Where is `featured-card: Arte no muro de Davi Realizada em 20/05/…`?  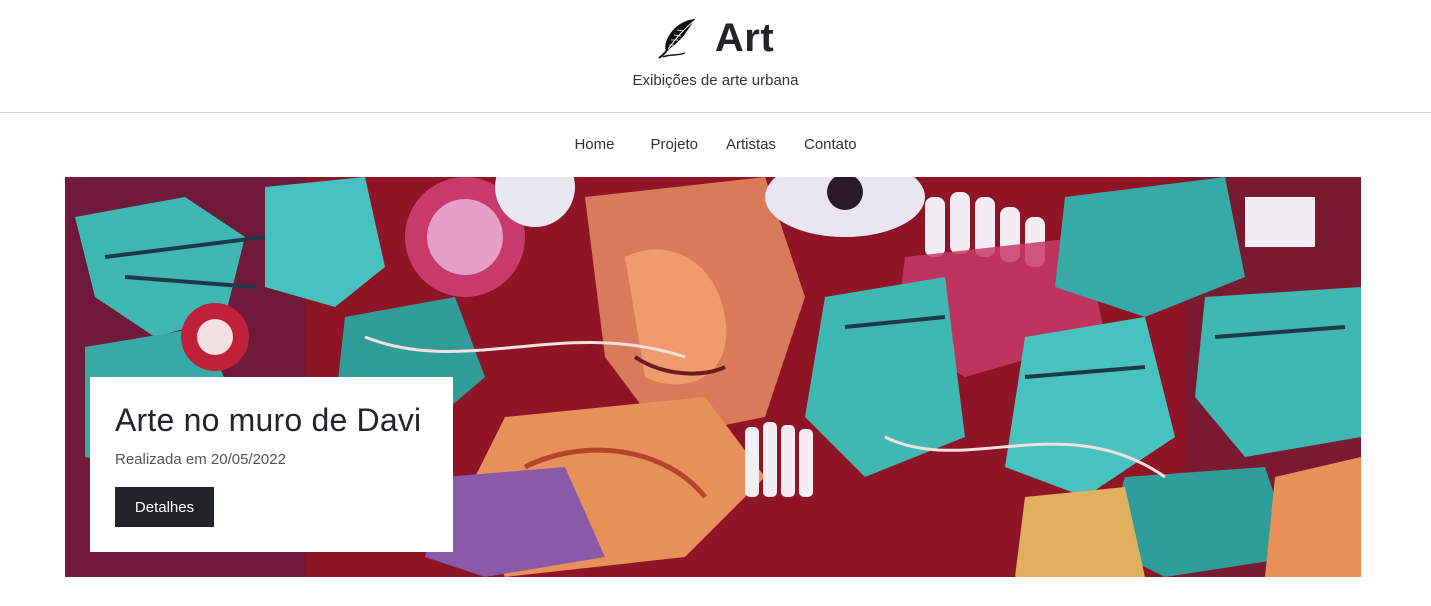
featured-card: Arte no muro de Davi Realizada em 20/05/… is located at coordinates (271, 464).